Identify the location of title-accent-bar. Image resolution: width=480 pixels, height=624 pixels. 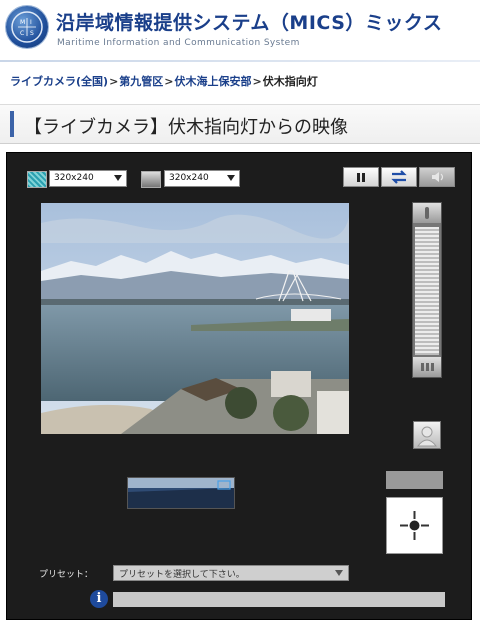
(12, 124).